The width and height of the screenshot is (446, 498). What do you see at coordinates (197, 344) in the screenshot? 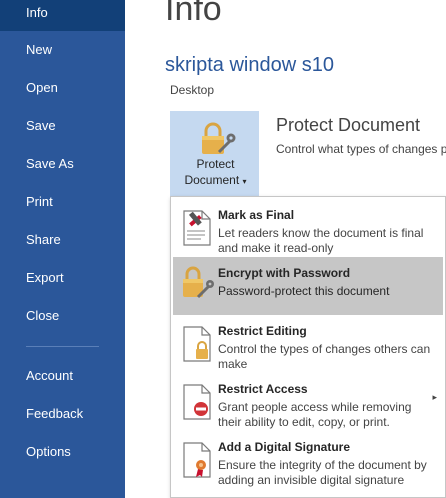
I see `doc-lock-icon` at bounding box center [197, 344].